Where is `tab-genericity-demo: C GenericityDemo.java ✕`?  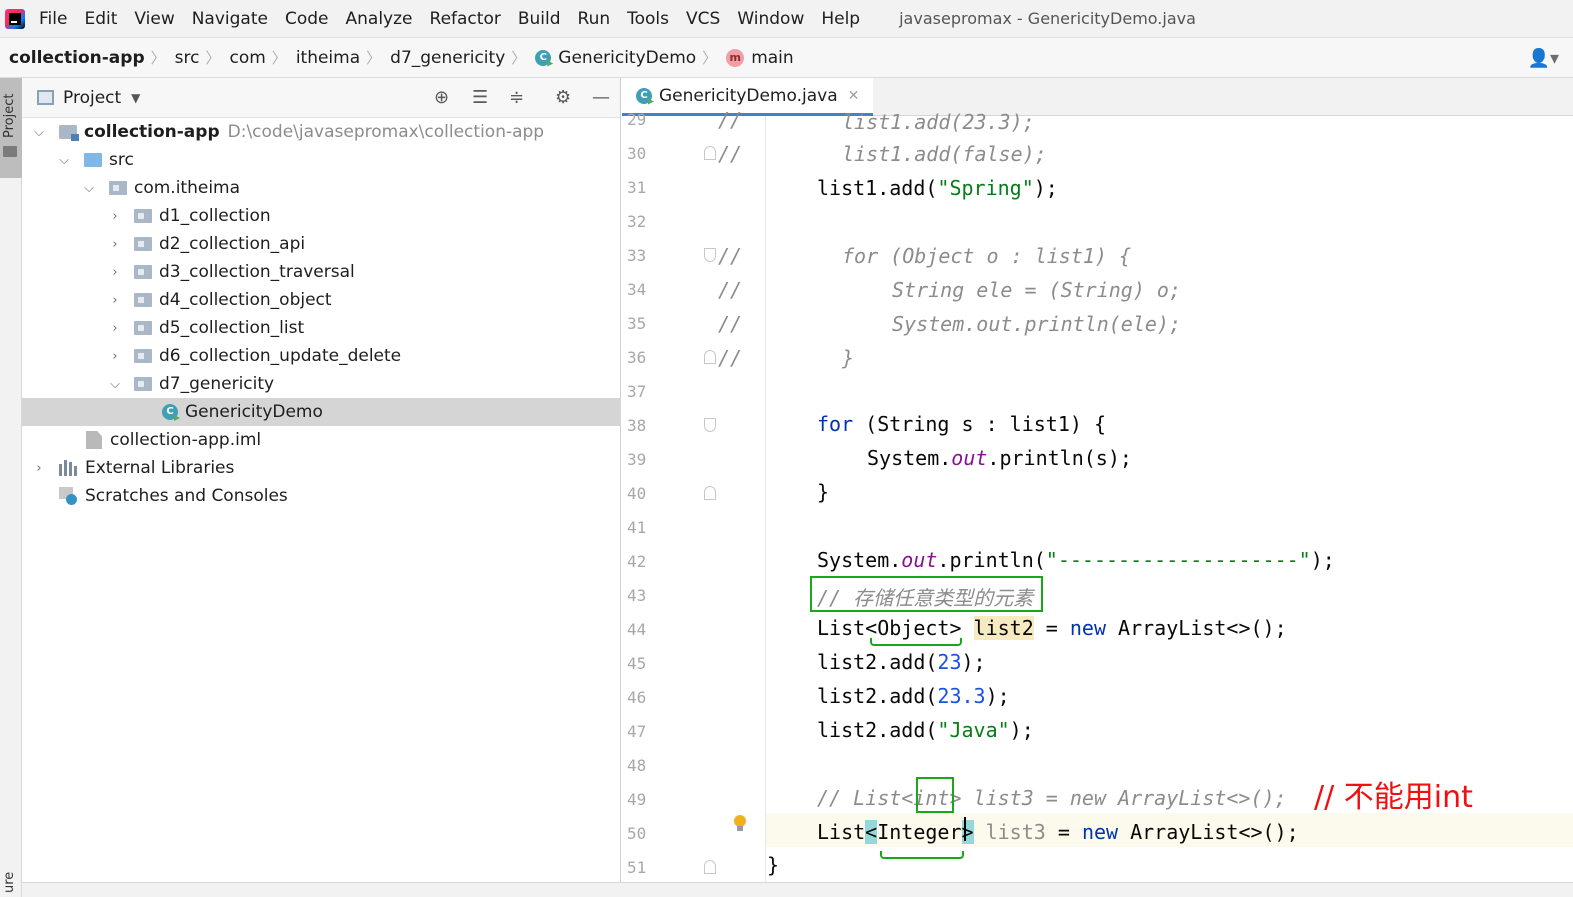 tab-genericity-demo: C GenericityDemo.java ✕ is located at coordinates (748, 97).